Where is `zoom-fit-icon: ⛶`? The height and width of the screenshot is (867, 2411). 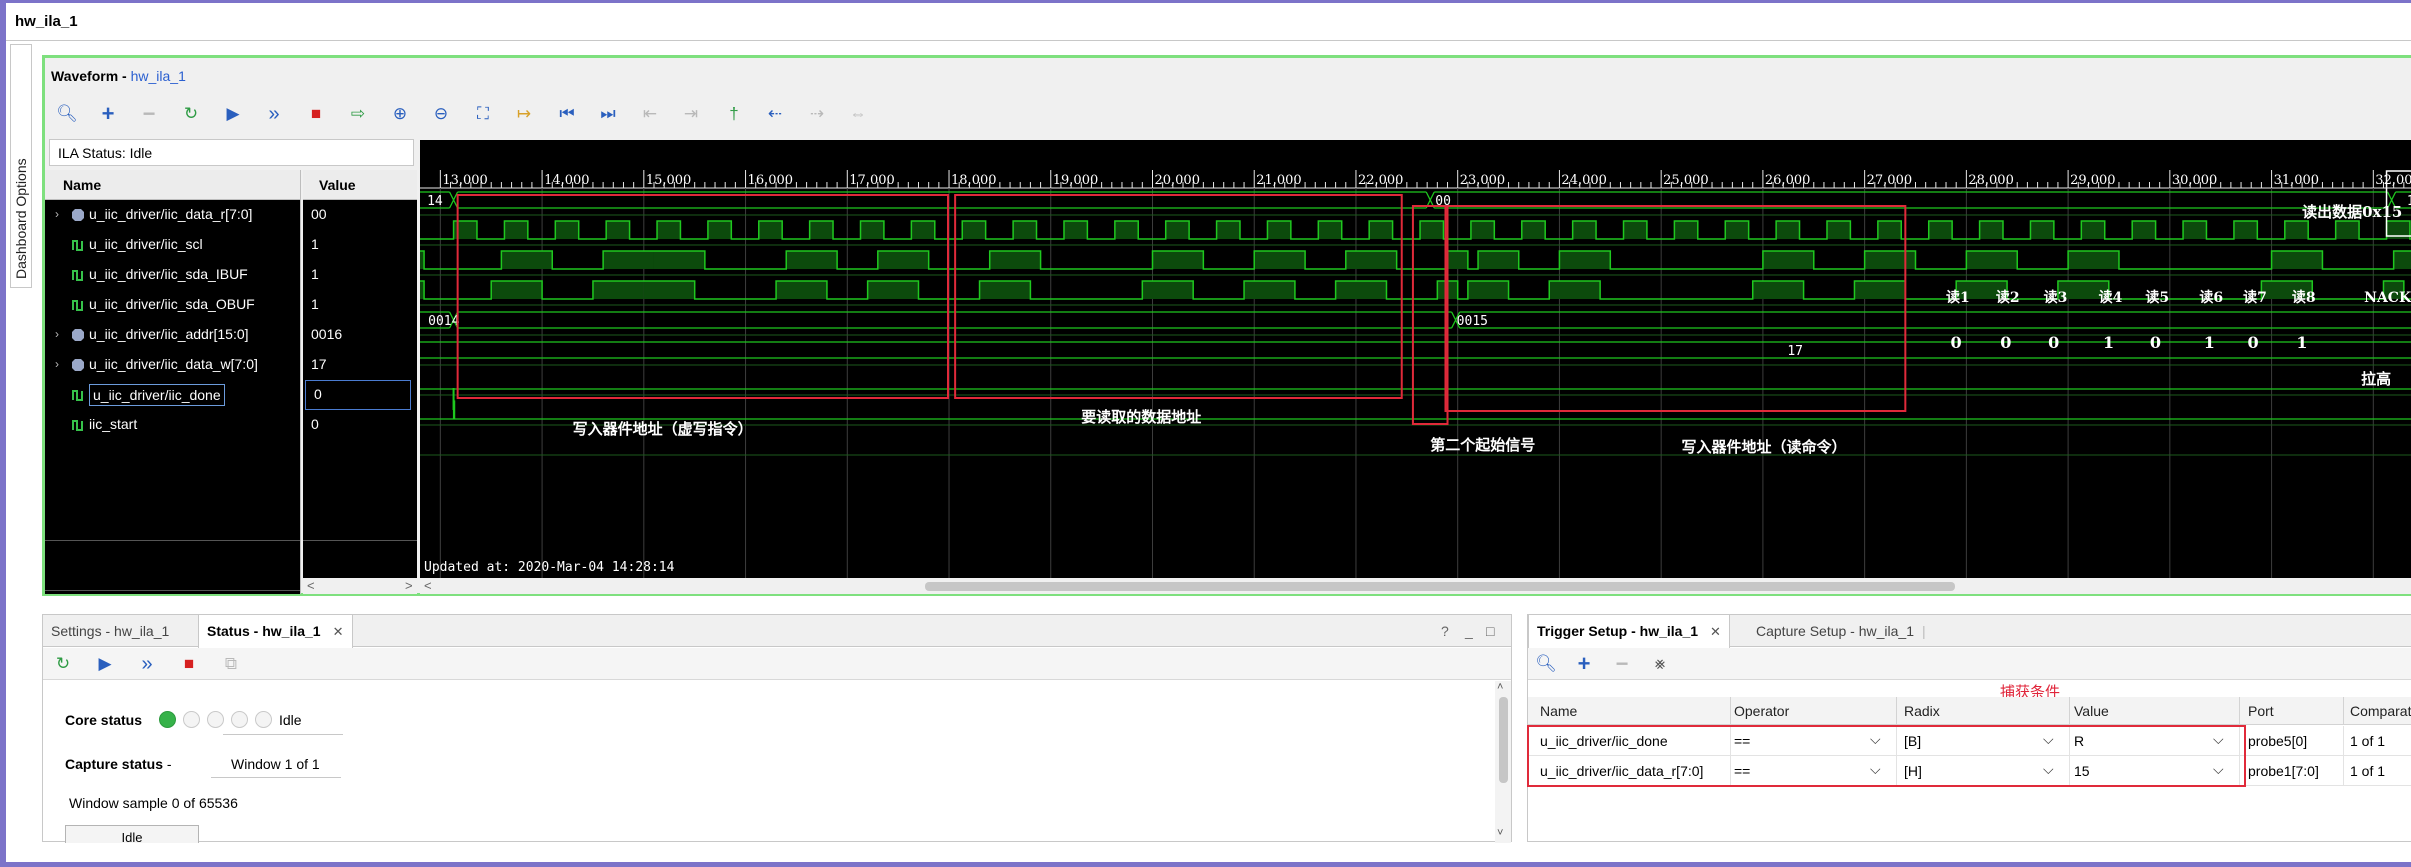
zoom-fit-icon: ⛶ is located at coordinates (483, 114).